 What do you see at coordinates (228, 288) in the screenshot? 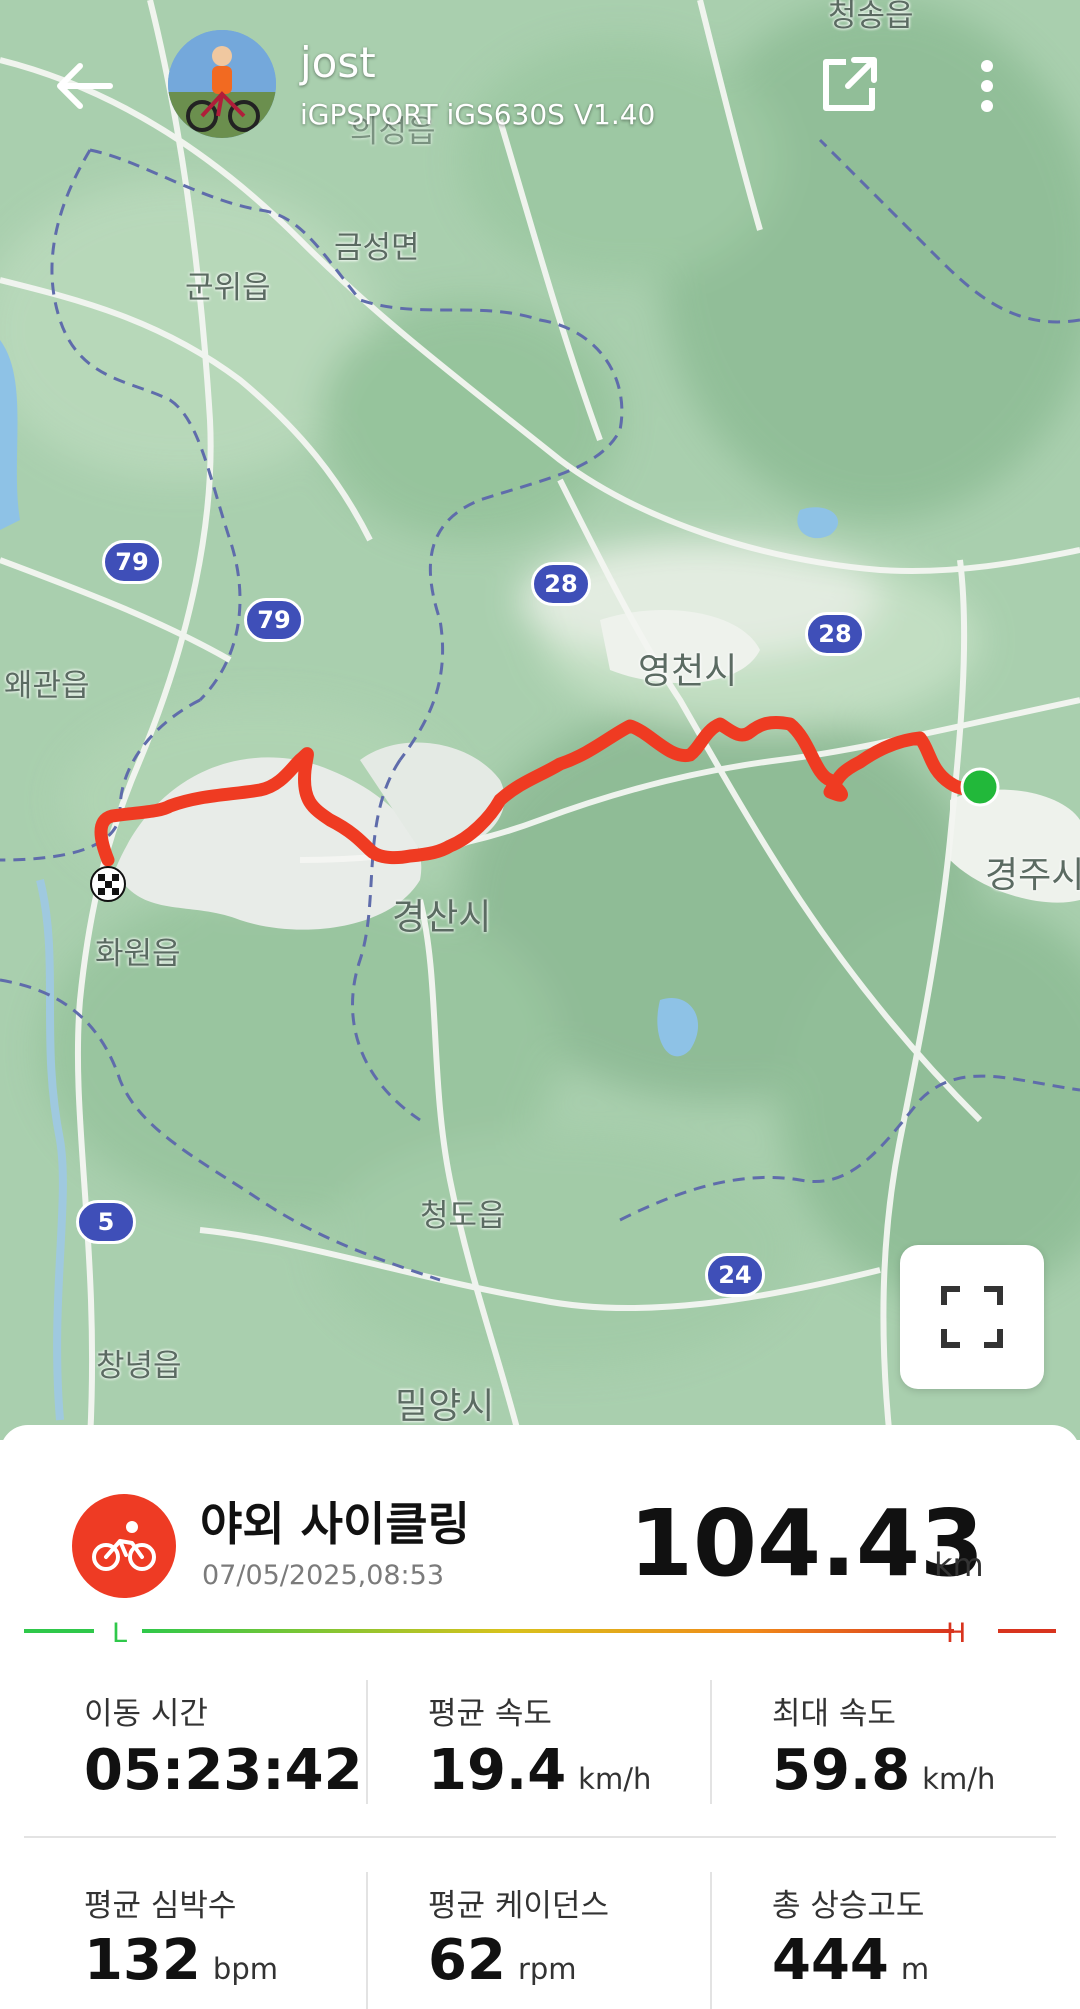
I see `place-label: 군위읍` at bounding box center [228, 288].